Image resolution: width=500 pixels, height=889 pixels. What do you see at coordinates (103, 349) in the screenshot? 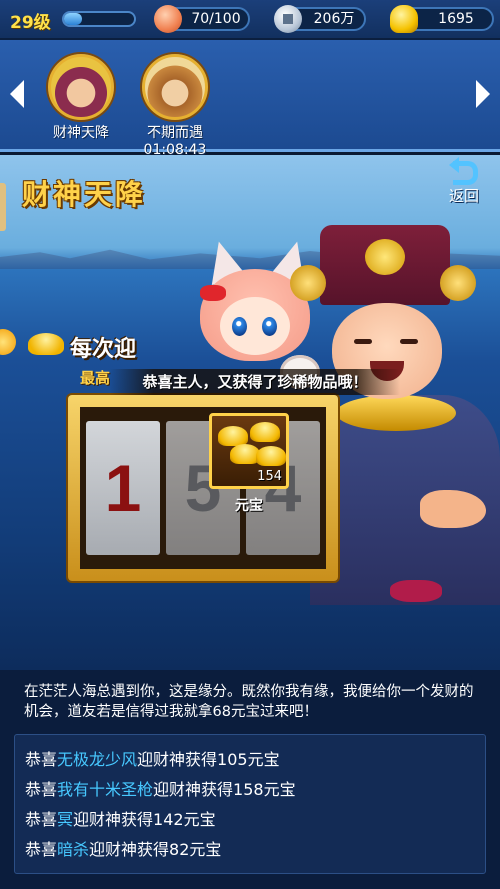
I see `prize-banner-text: 每次迎` at bounding box center [103, 349].